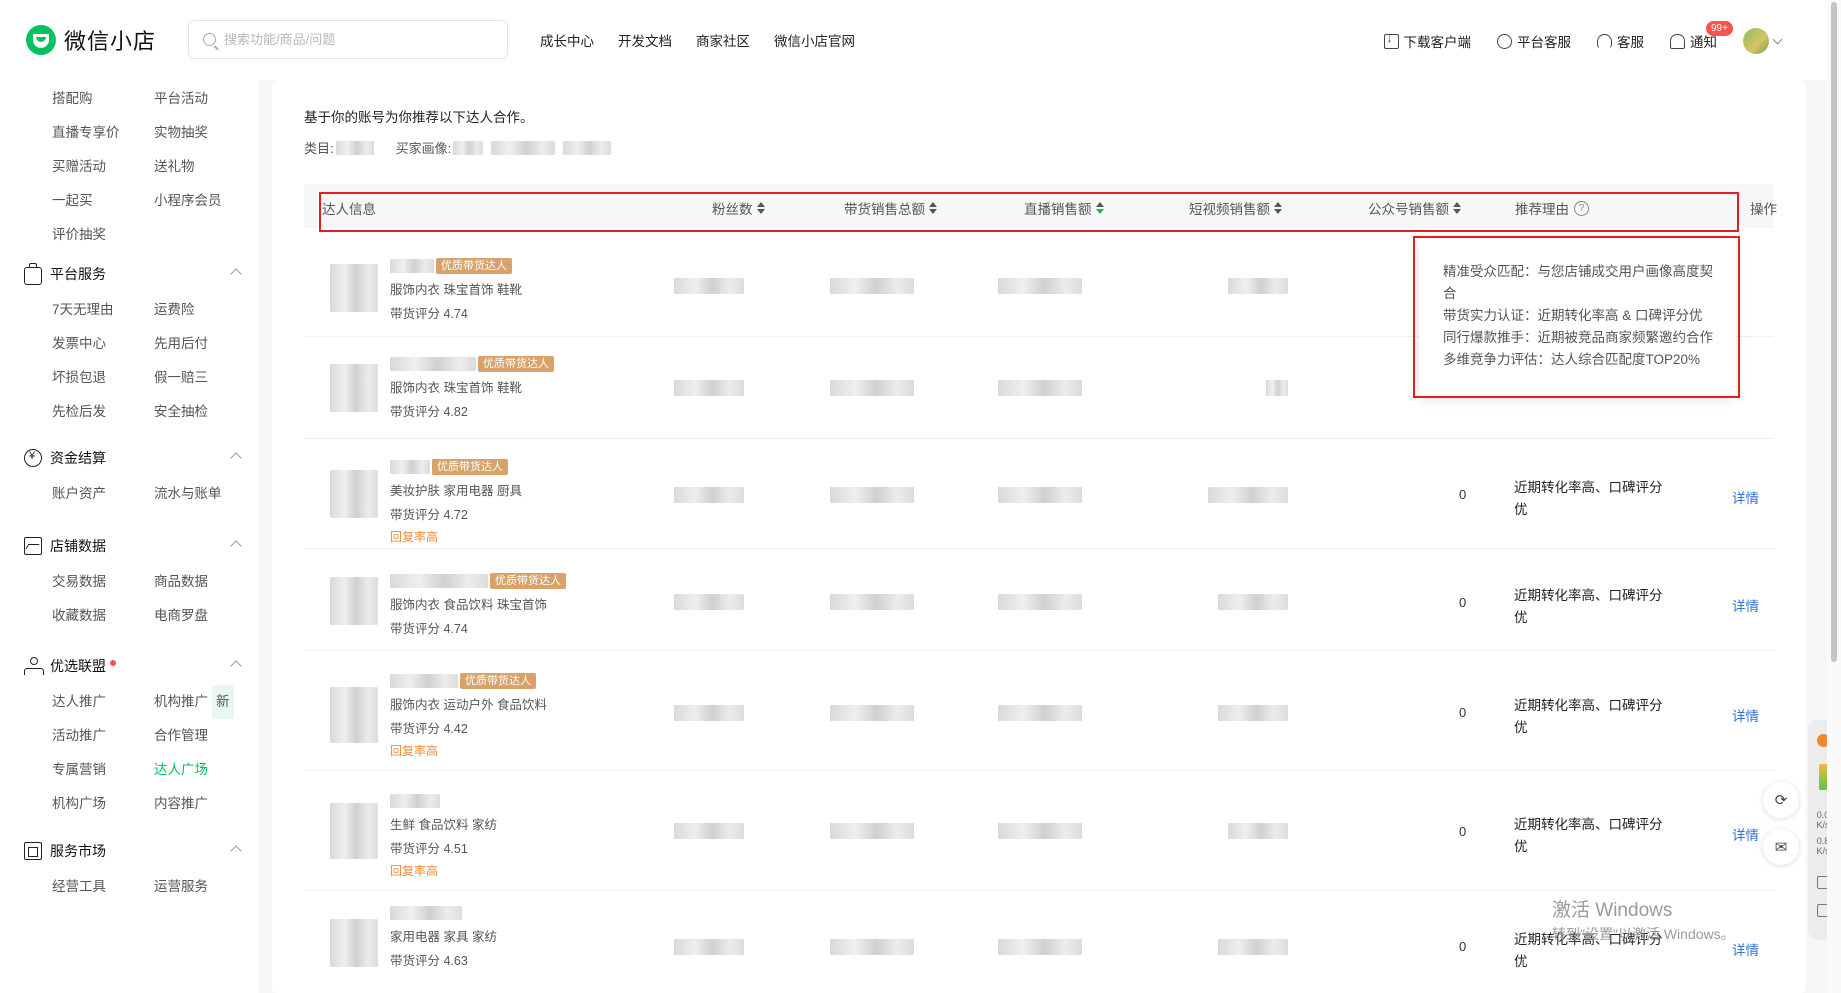 Image resolution: width=1841 pixels, height=993 pixels. I want to click on sidebar-item: 送礼物, so click(198, 167).